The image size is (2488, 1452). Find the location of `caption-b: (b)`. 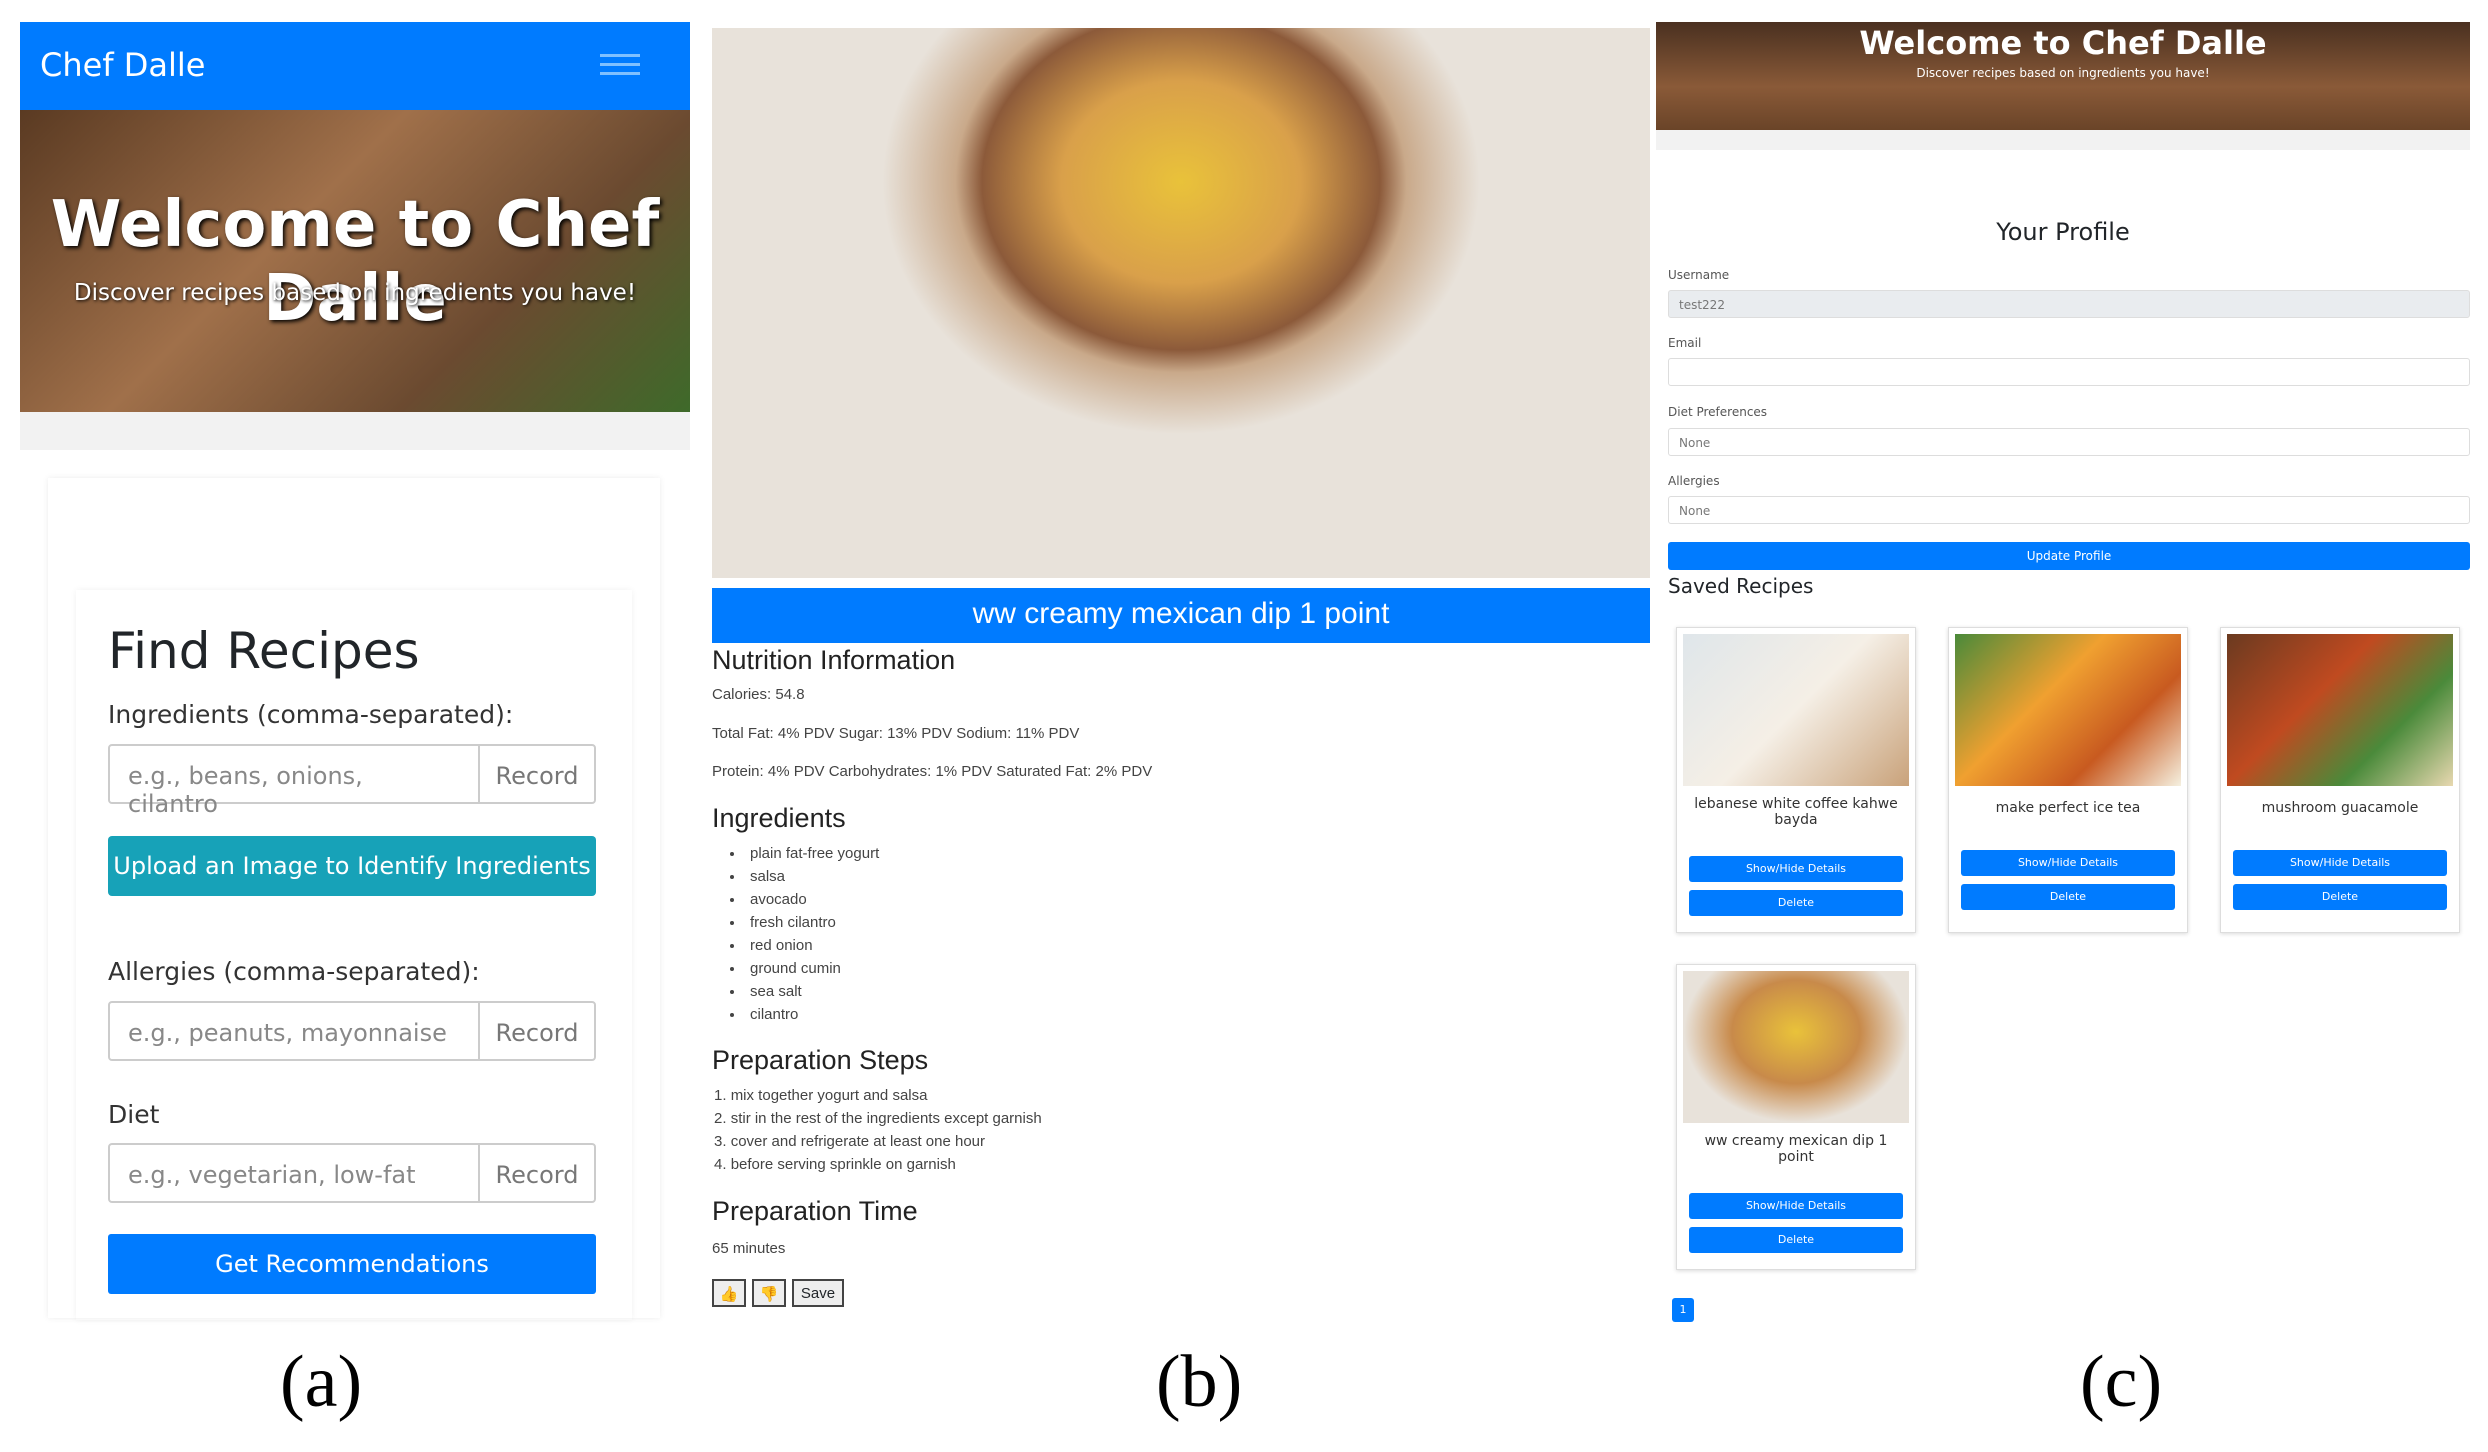

caption-b: (b) is located at coordinates (1199, 1382).